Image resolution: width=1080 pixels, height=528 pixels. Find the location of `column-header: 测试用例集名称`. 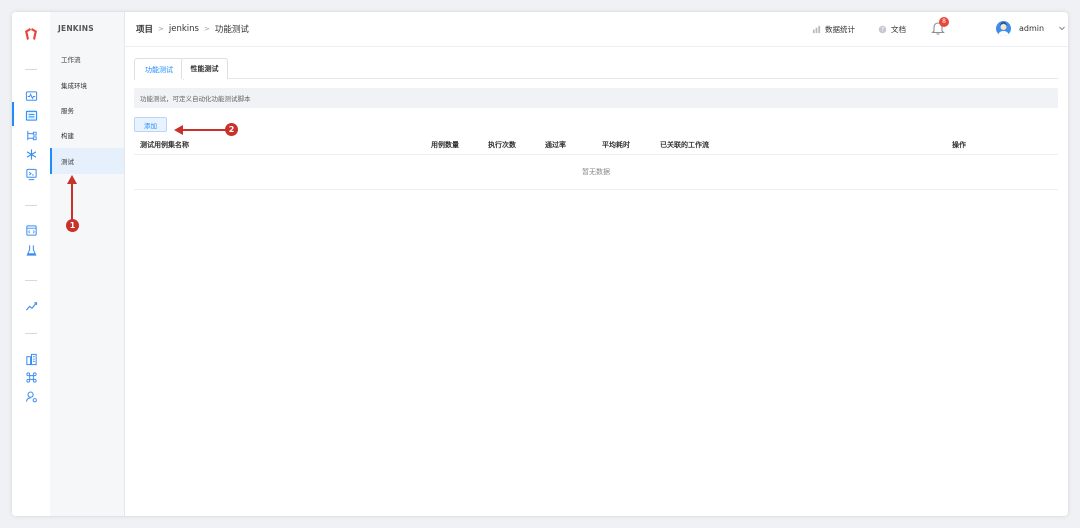

column-header: 测试用例集名称 is located at coordinates (164, 145).